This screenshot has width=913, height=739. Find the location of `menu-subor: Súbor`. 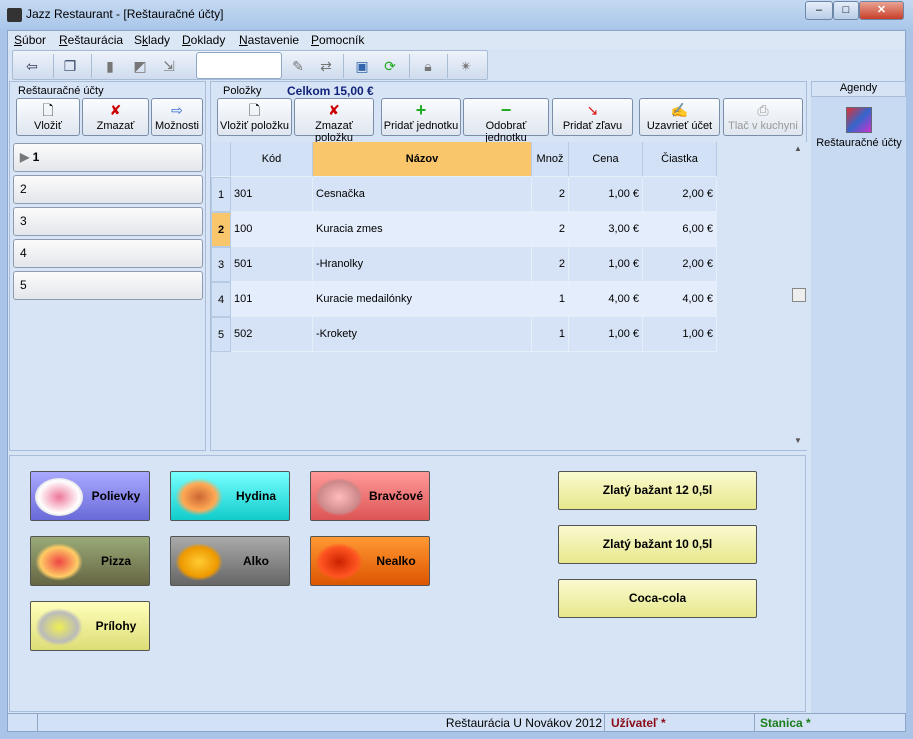

menu-subor: Súbor is located at coordinates (30, 40).